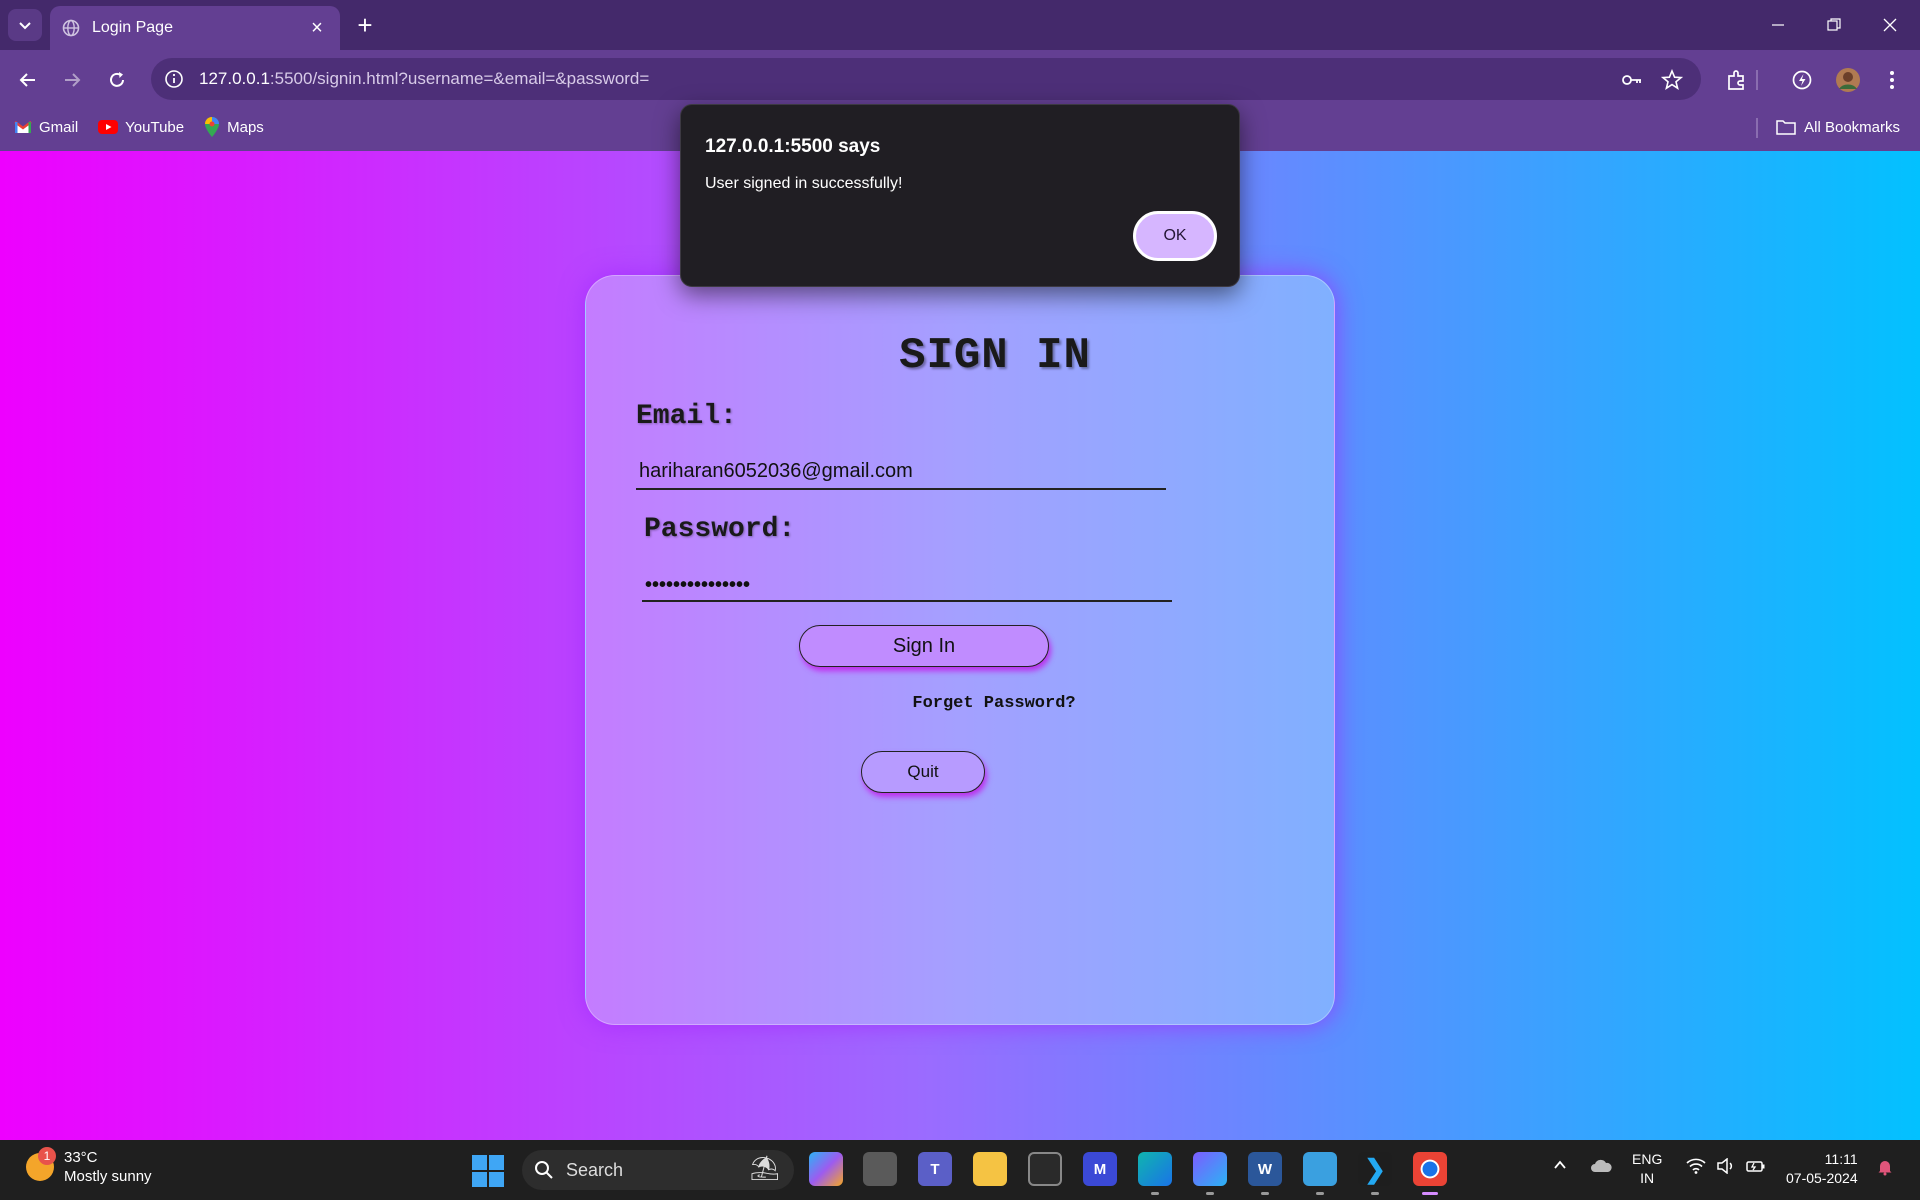 This screenshot has width=1920, height=1200. I want to click on new-tab-button: +, so click(365, 25).